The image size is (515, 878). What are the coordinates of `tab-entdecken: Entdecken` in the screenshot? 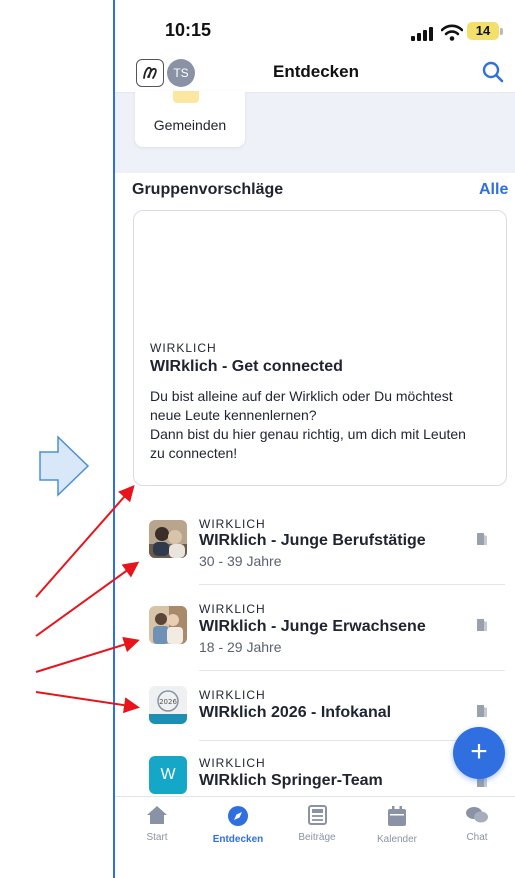 It's located at (238, 825).